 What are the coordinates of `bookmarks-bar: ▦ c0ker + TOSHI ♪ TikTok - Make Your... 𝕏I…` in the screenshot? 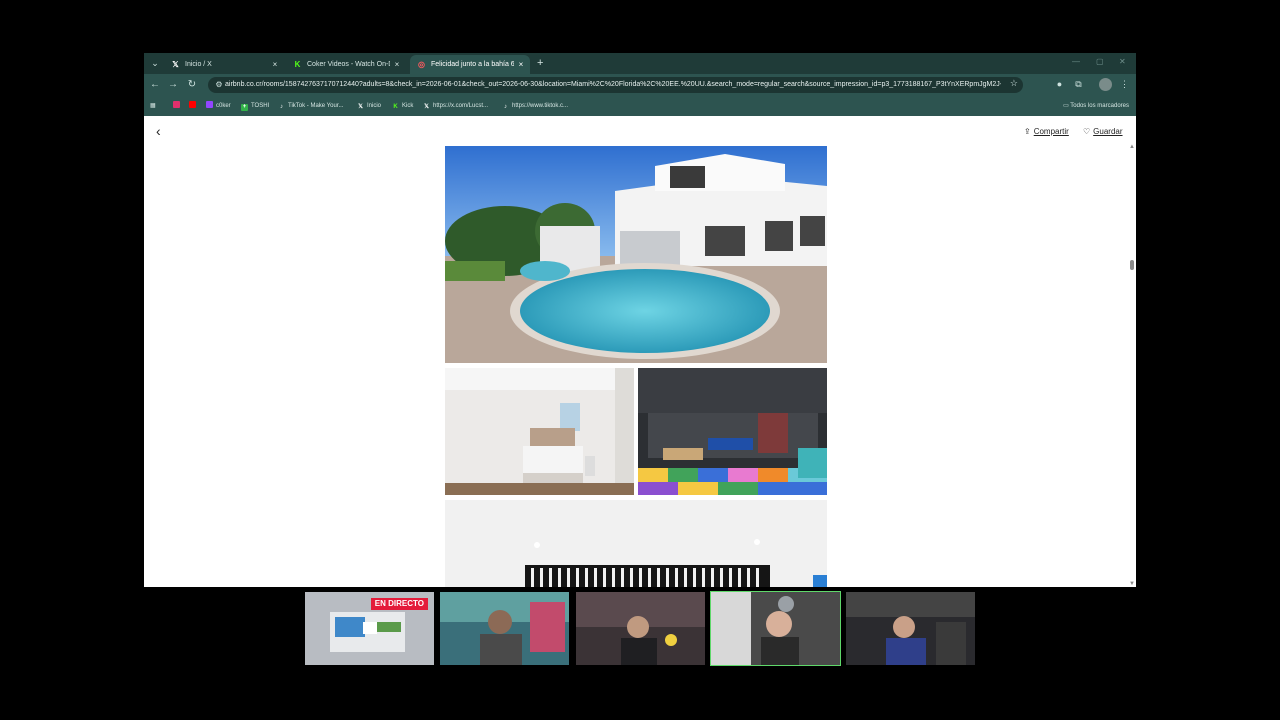 It's located at (640, 106).